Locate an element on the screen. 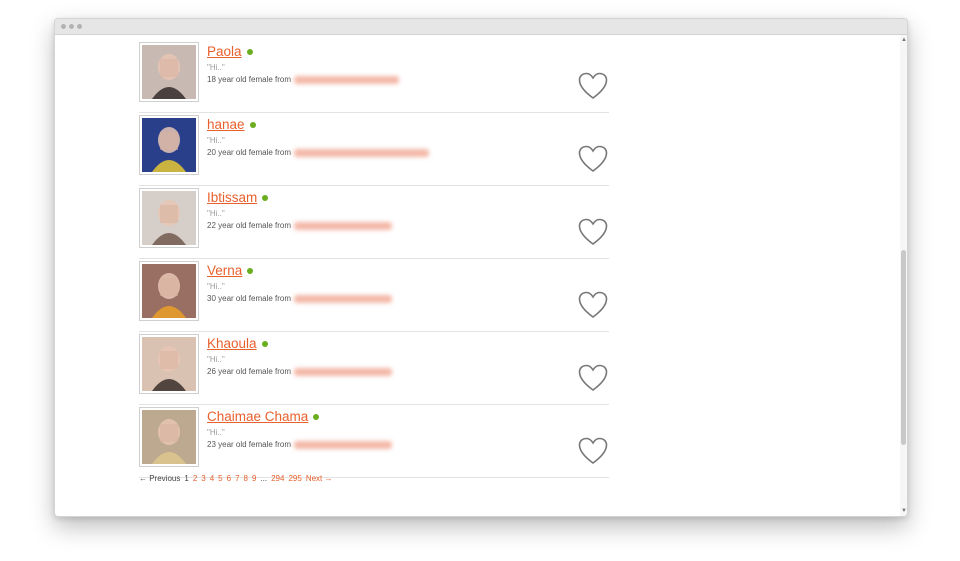 The image size is (960, 561). profile-row: Verna "Hi.." 30 year old female from is located at coordinates (374, 295).